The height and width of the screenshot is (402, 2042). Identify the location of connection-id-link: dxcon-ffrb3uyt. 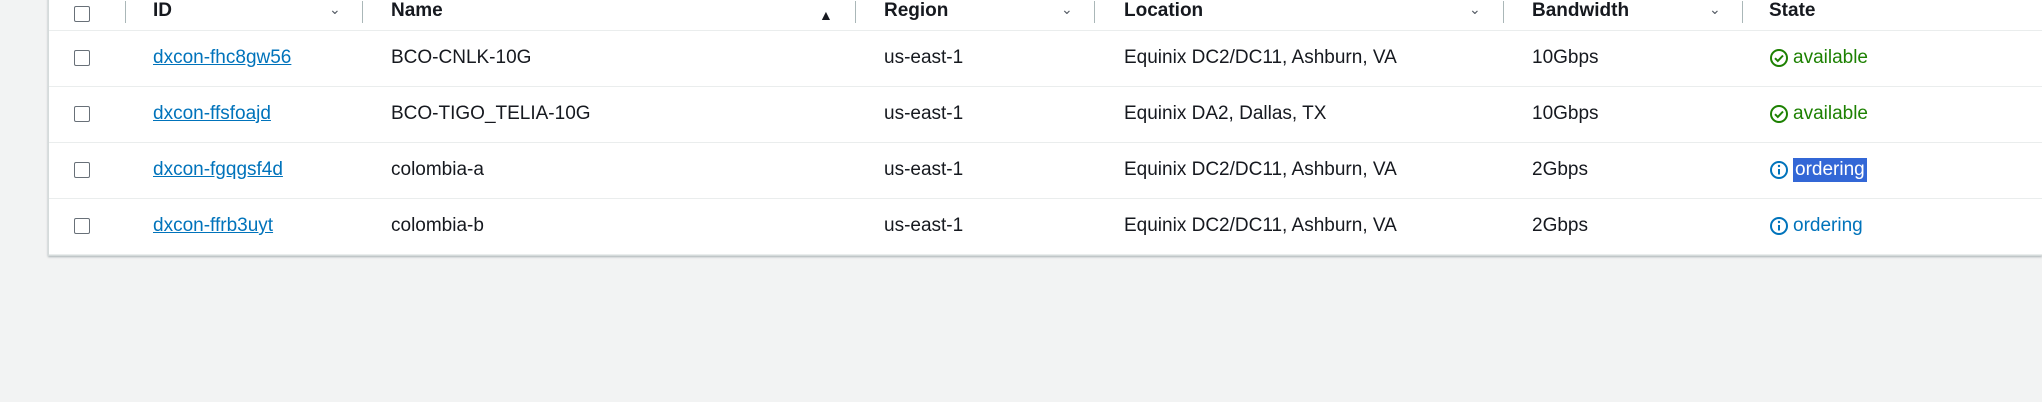
(213, 226).